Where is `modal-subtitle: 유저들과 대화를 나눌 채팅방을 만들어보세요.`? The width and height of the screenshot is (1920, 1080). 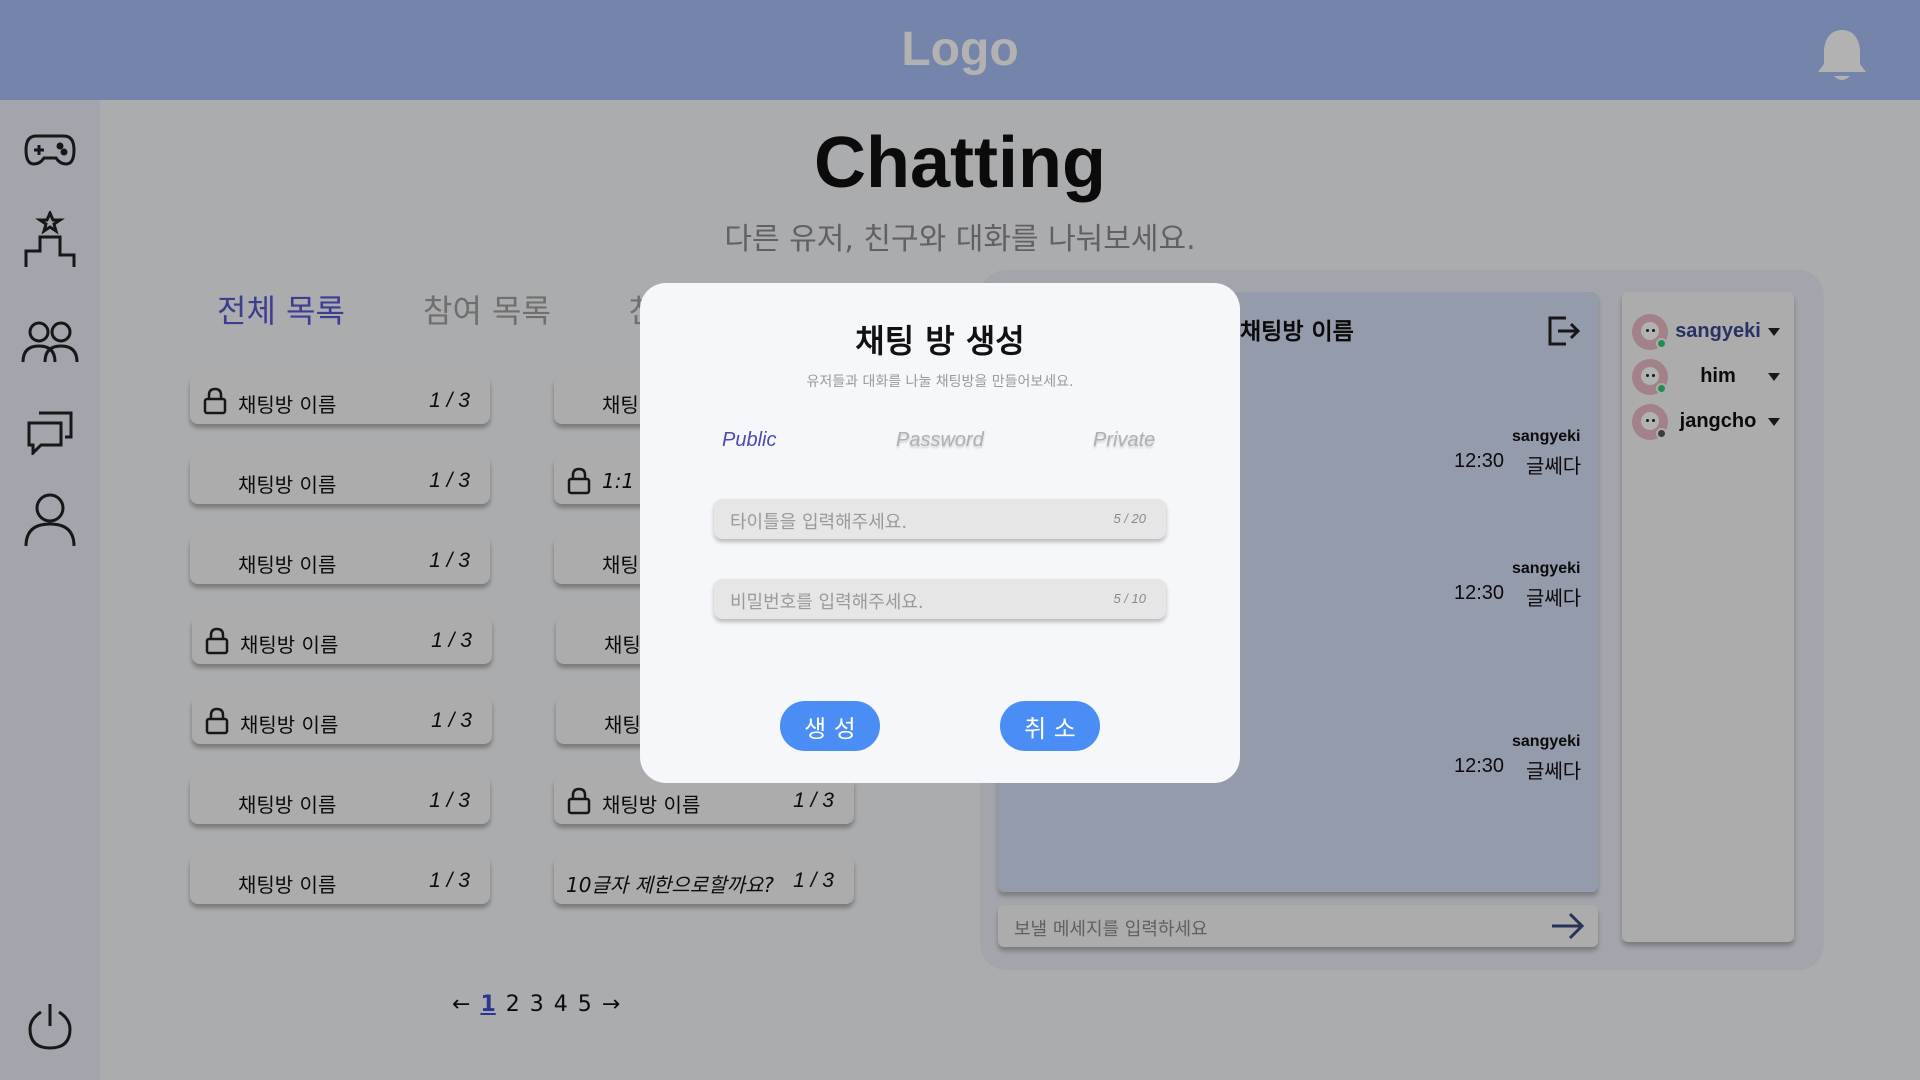
modal-subtitle: 유저들과 대화를 나눌 채팅방을 만들어보세요. is located at coordinates (940, 382).